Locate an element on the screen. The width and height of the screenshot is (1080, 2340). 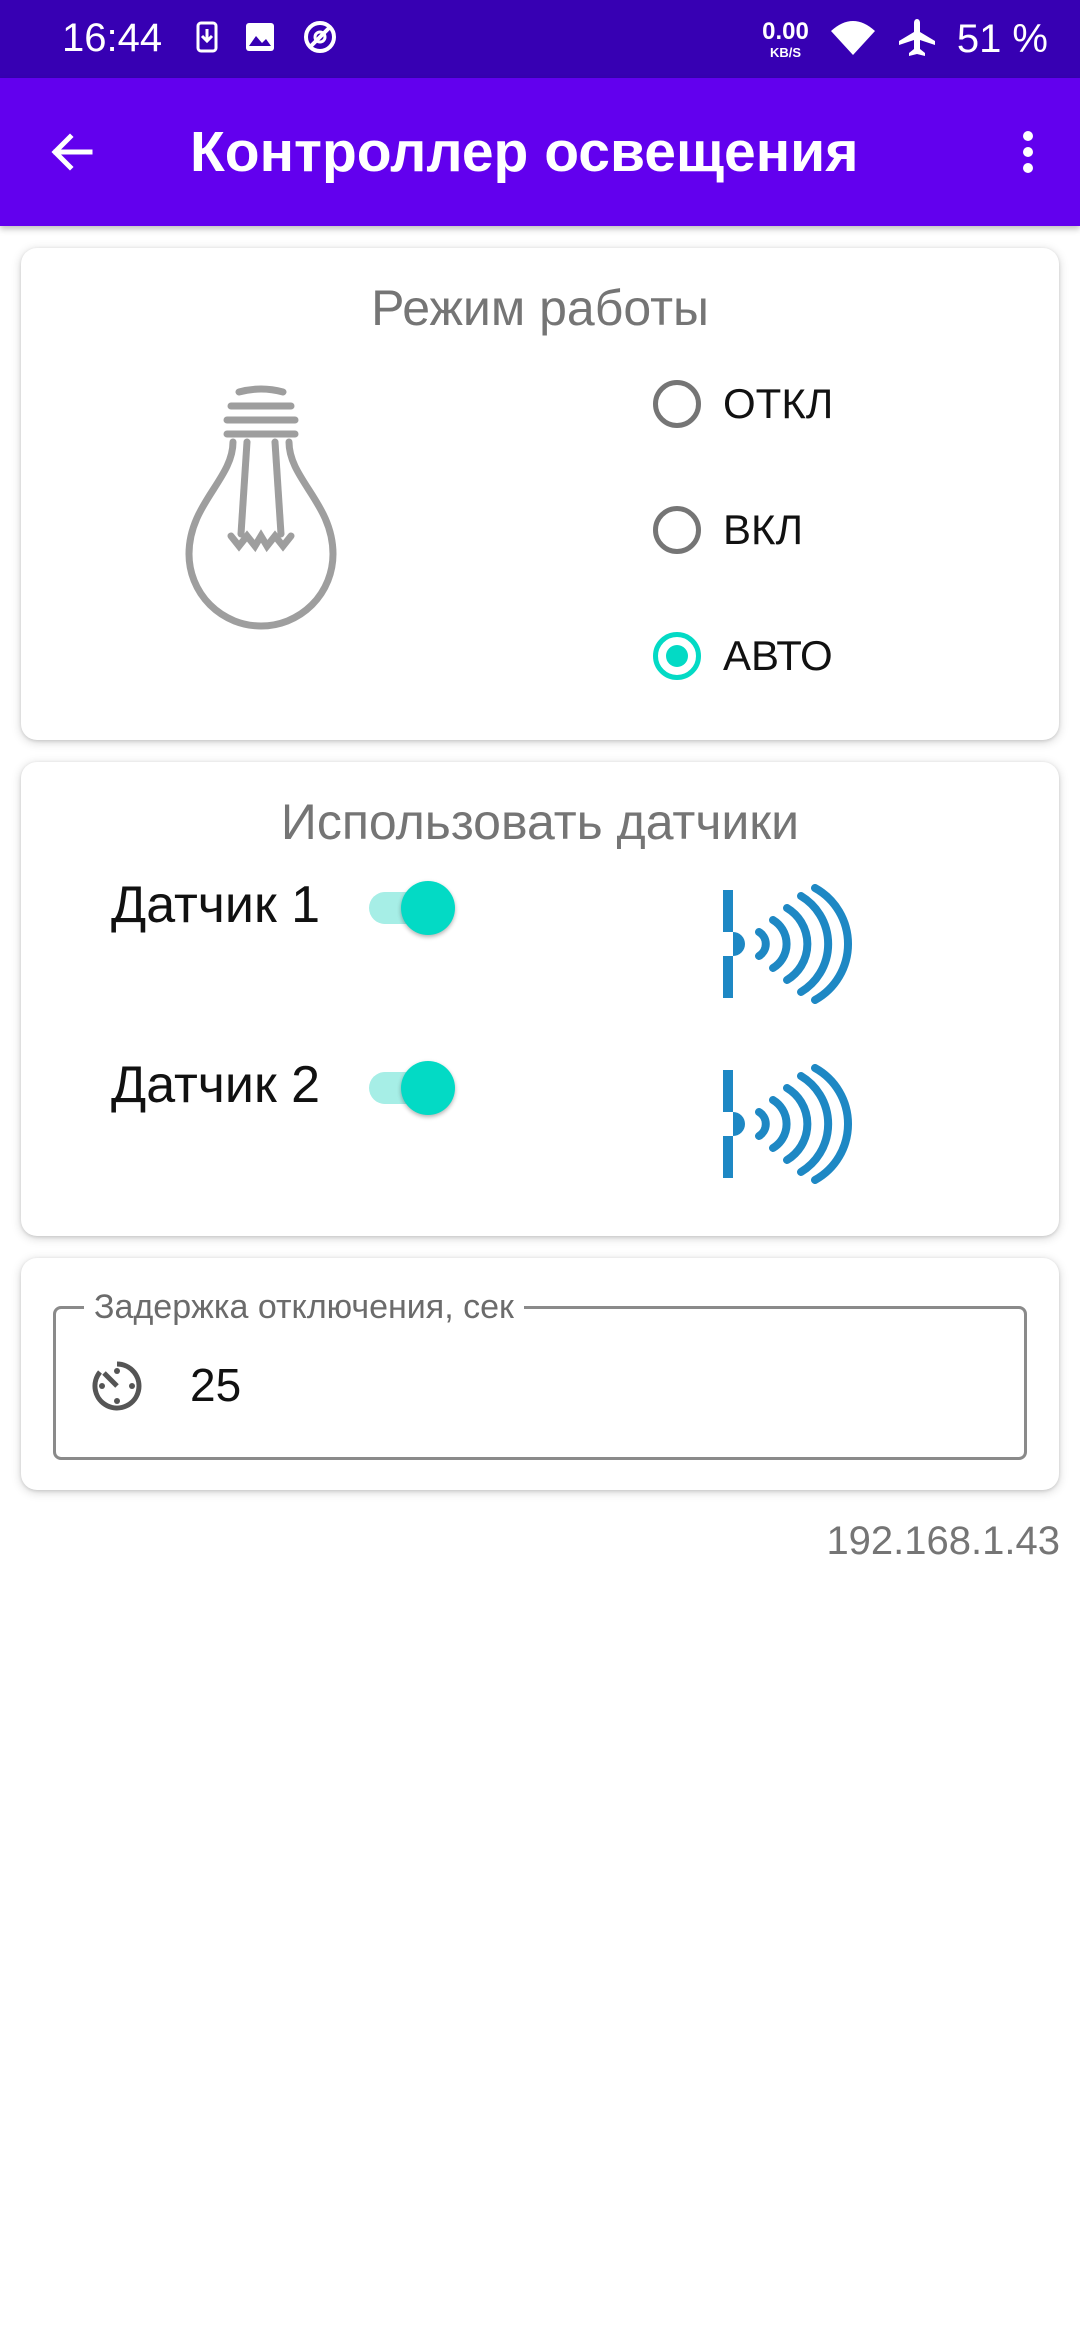
battery-level: 51 % is located at coordinates (1002, 38).